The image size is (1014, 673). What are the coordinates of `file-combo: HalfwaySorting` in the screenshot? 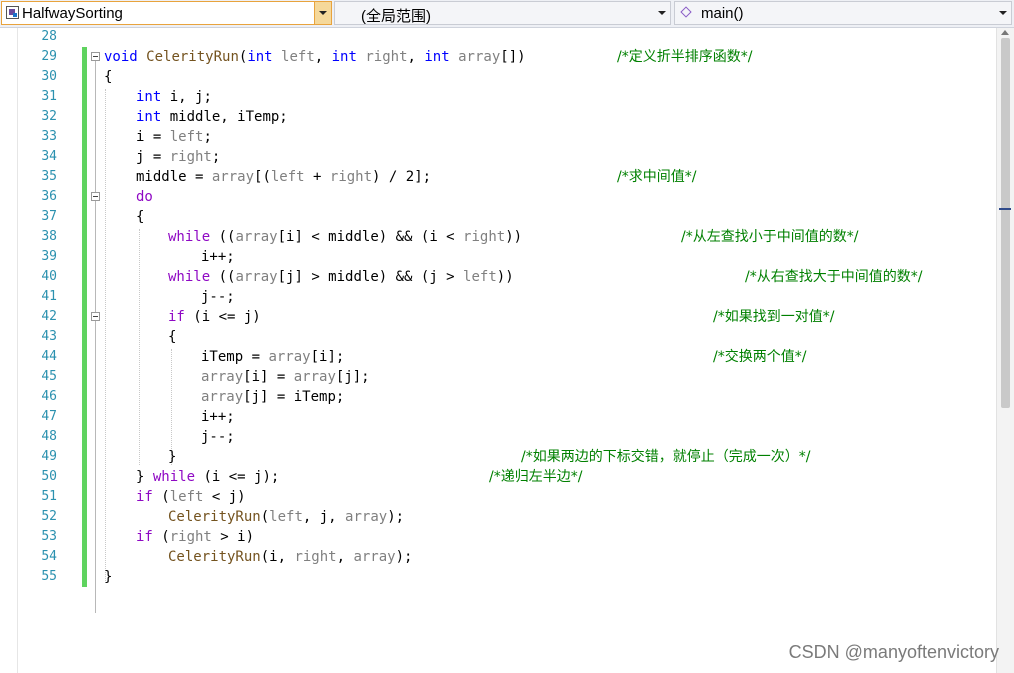 It's located at (166, 13).